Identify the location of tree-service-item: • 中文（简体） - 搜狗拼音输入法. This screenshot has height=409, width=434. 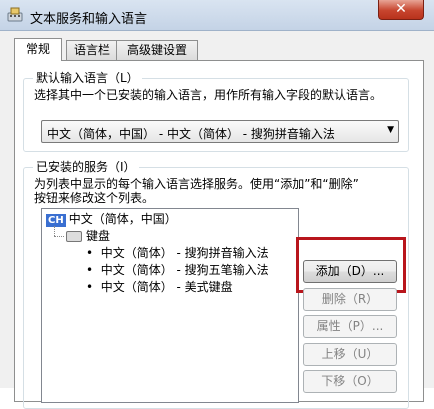
(177, 253).